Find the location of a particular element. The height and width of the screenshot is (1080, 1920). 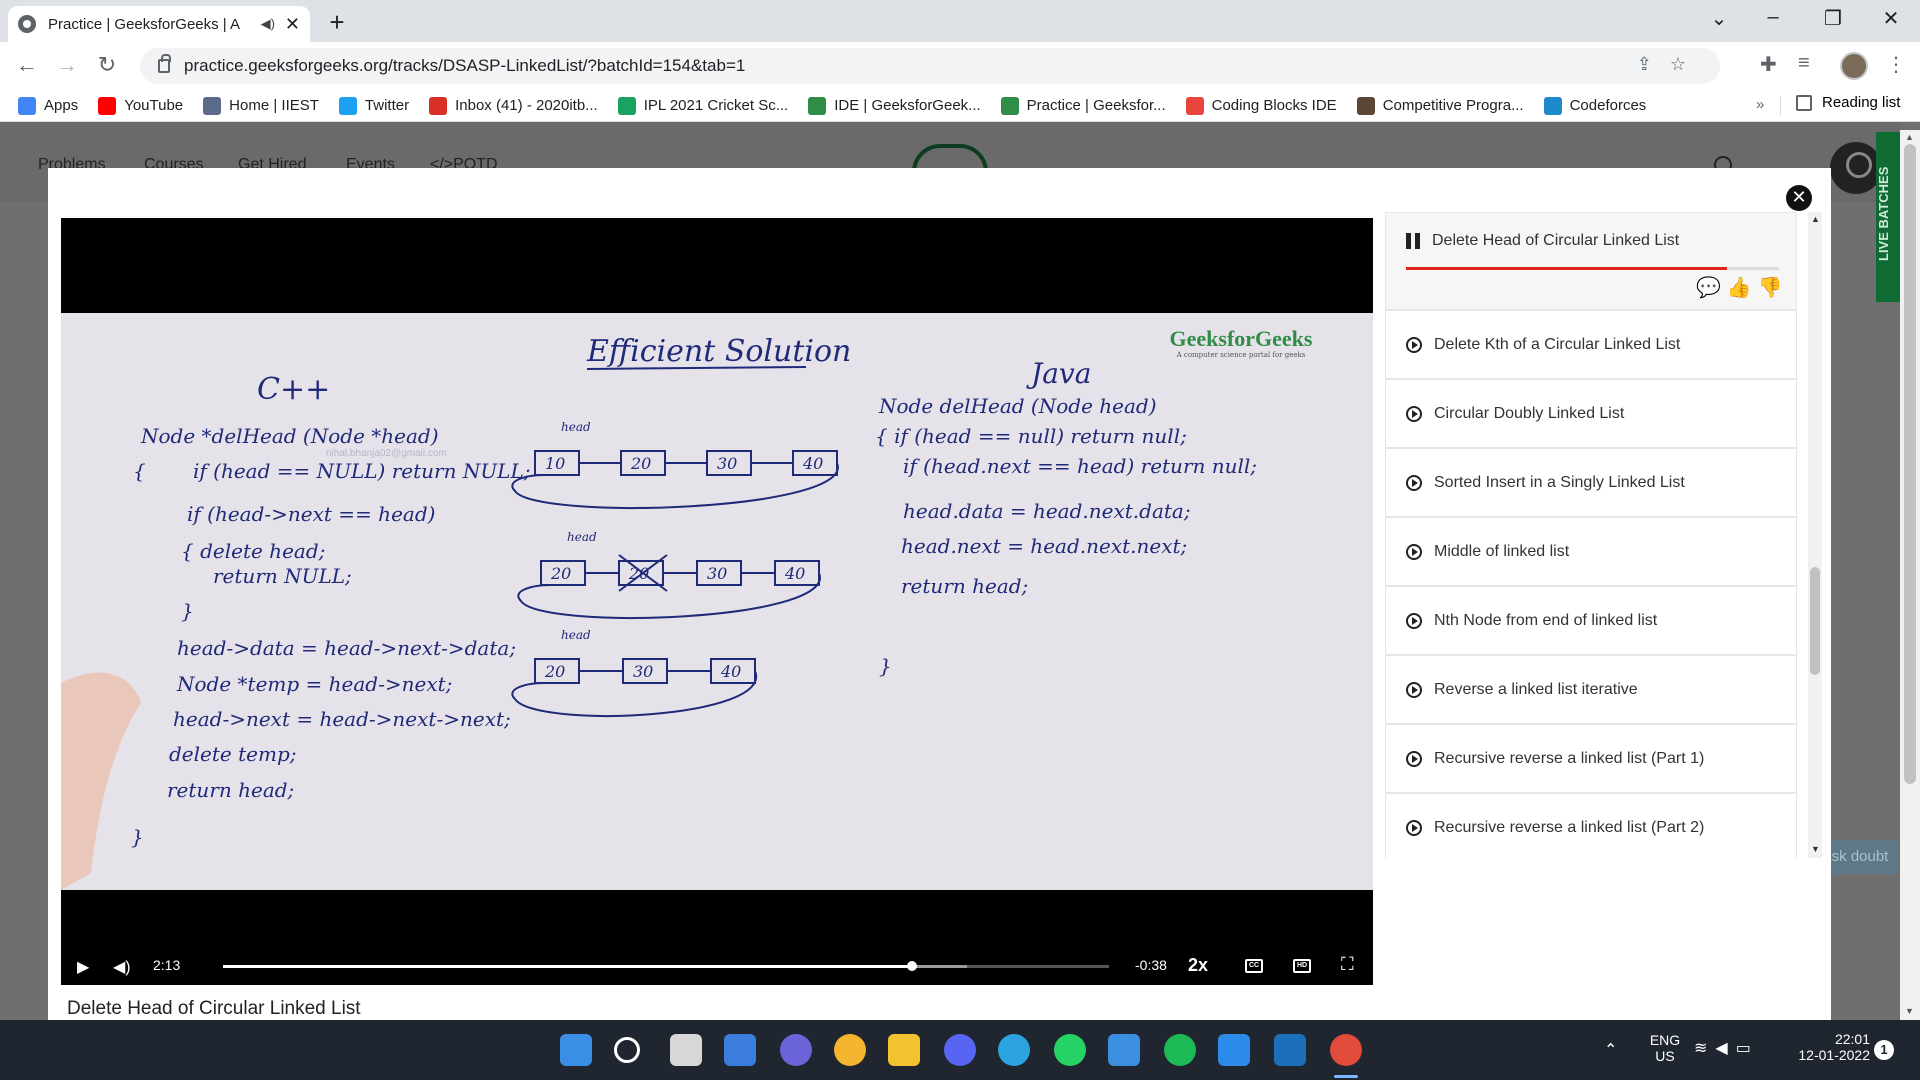

speaker-icon: ◀) is located at coordinates (268, 24).